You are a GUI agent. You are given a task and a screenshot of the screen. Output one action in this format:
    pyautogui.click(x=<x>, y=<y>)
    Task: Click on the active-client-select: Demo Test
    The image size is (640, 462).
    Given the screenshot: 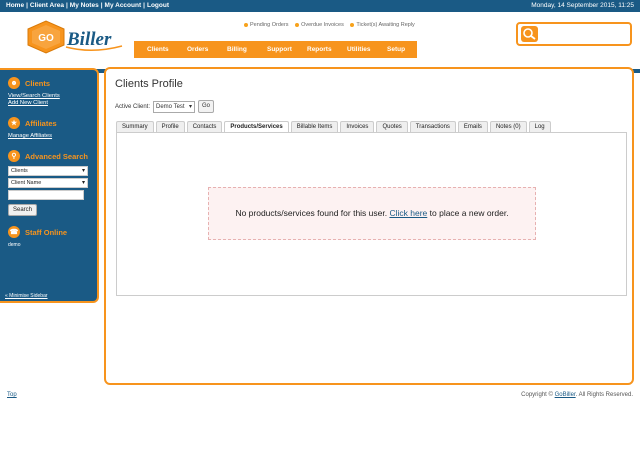 What is the action you would take?
    pyautogui.click(x=174, y=106)
    